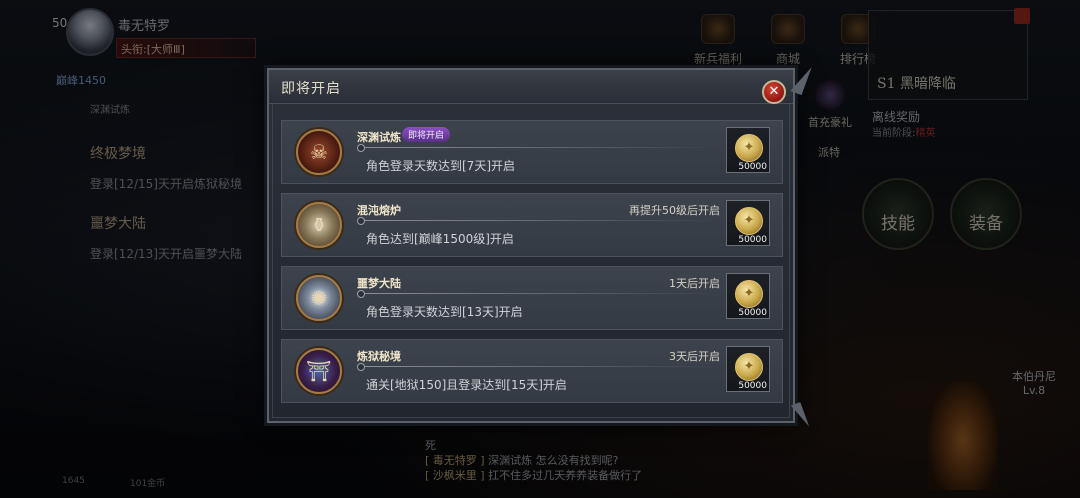 This screenshot has height=498, width=1080. I want to click on feature-condition: 角色登录天数达到[13天]开启, so click(444, 312).